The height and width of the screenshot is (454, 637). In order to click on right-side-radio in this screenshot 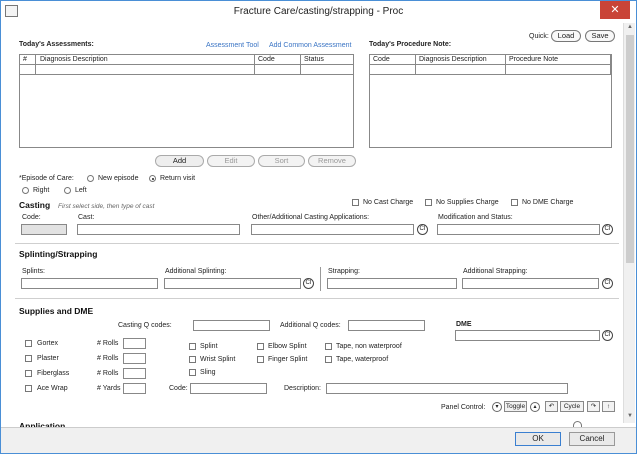, I will do `click(25, 190)`.